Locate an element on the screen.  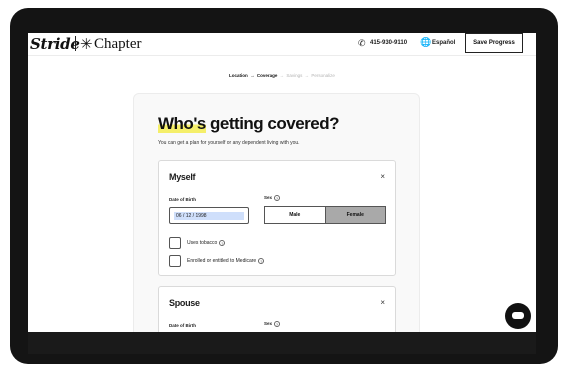
chat-button is located at coordinates (518, 316).